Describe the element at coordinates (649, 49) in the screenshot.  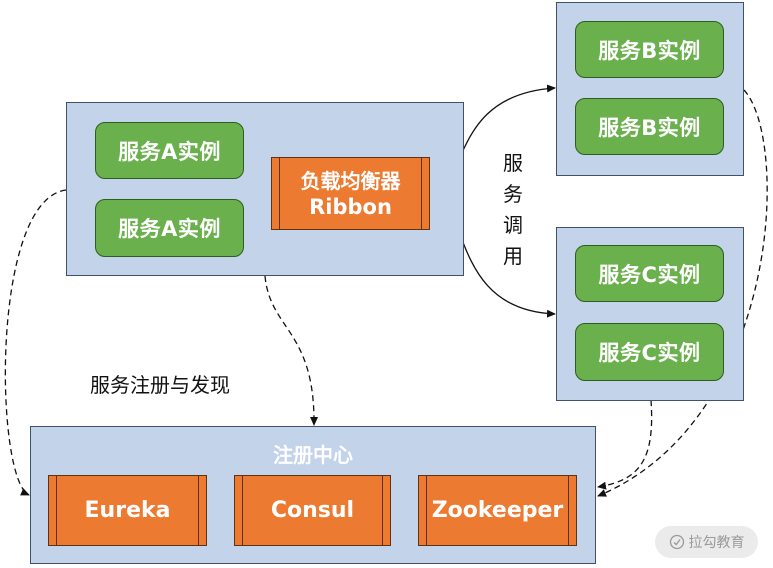
I see `service-b-instance-1: 服务B实例` at that location.